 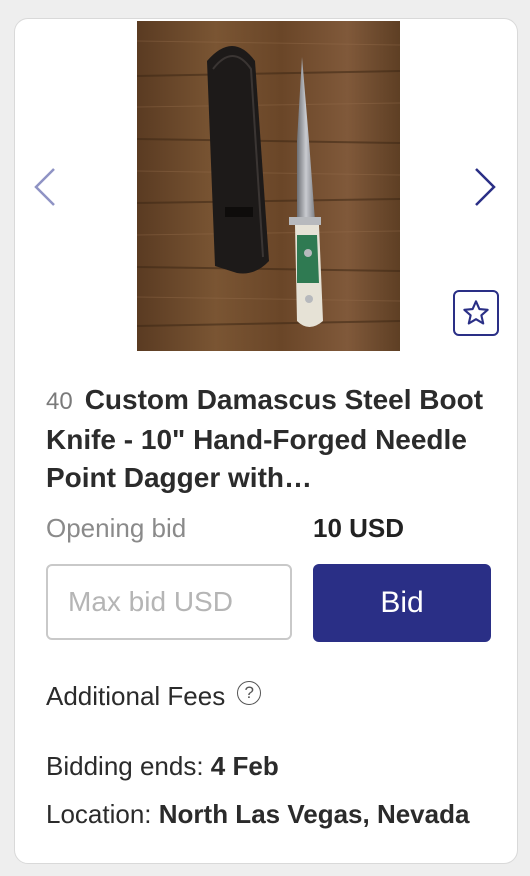 I want to click on chevron-left-icon, so click(x=44, y=187).